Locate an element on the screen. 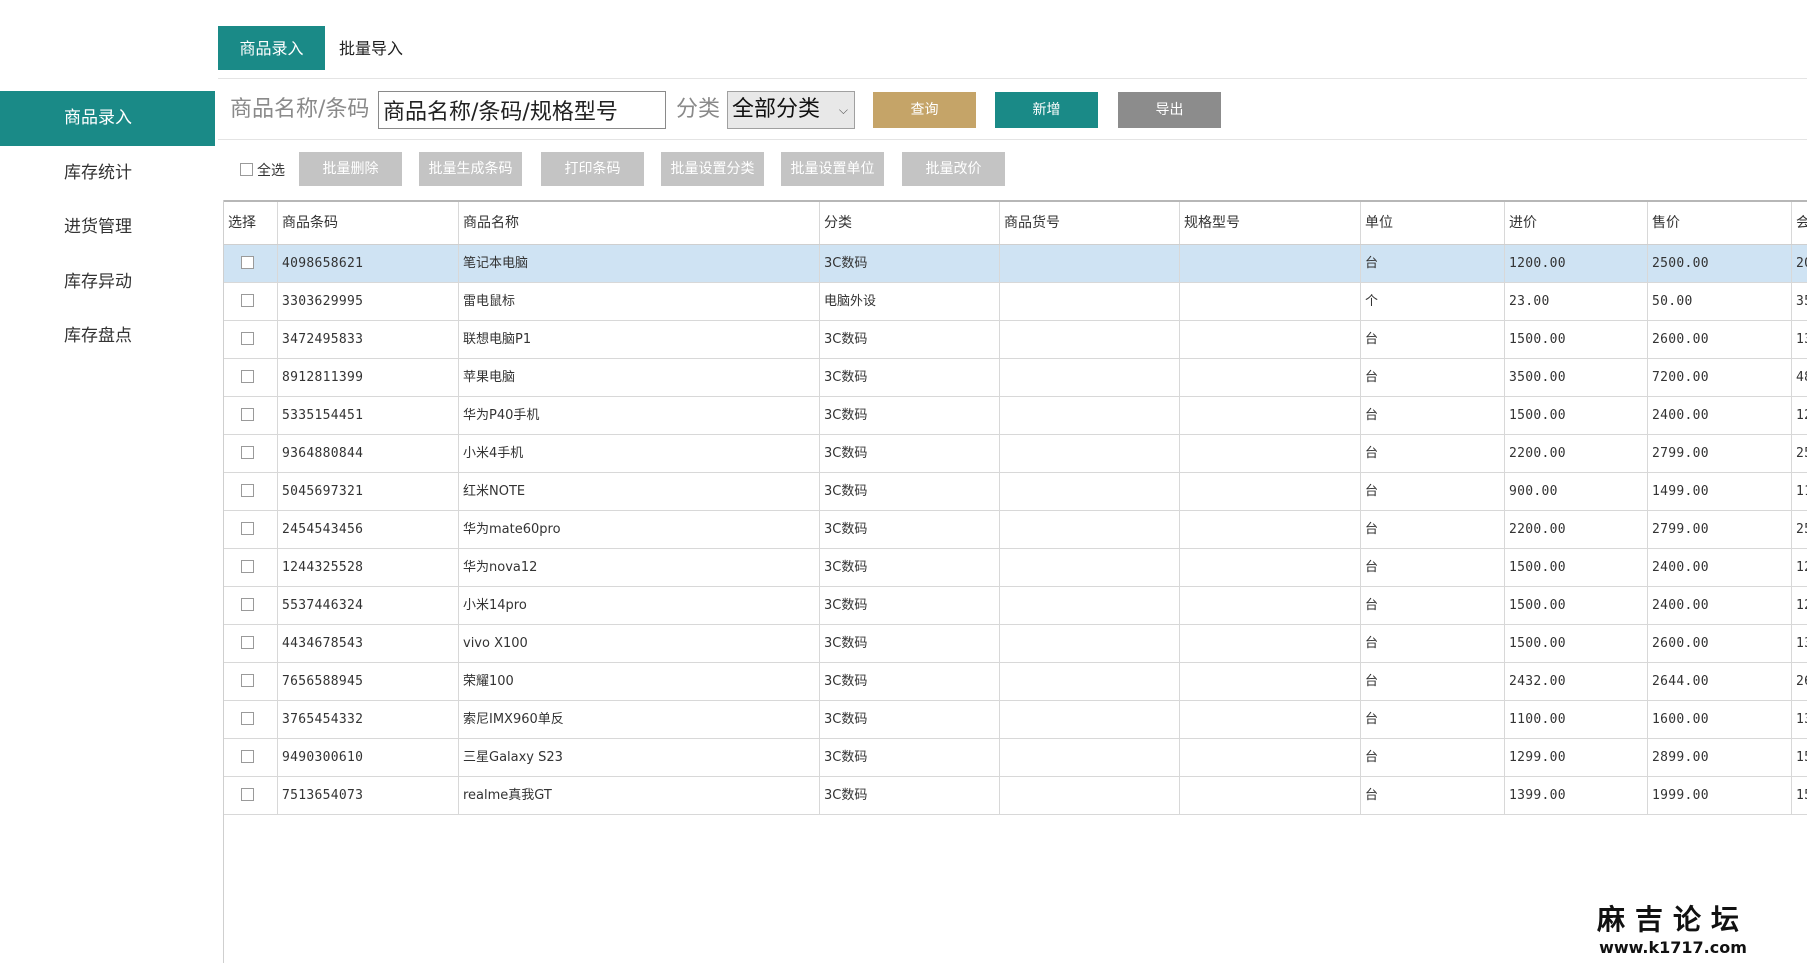 Image resolution: width=1807 pixels, height=963 pixels. batch-barcode-button: 批量生成条码 is located at coordinates (470, 169).